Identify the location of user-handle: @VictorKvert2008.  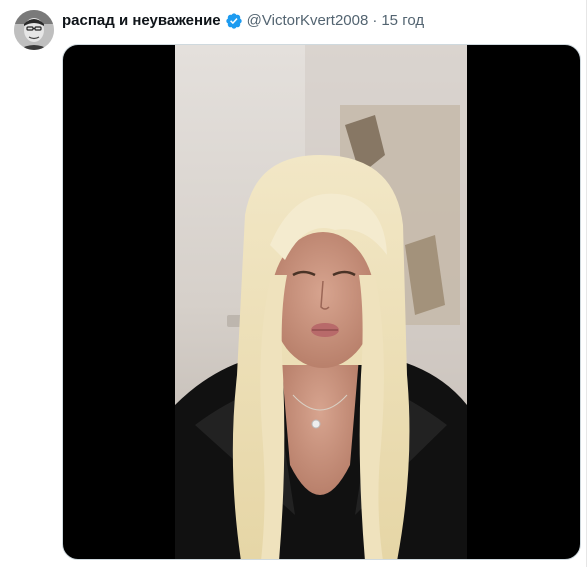
(308, 21).